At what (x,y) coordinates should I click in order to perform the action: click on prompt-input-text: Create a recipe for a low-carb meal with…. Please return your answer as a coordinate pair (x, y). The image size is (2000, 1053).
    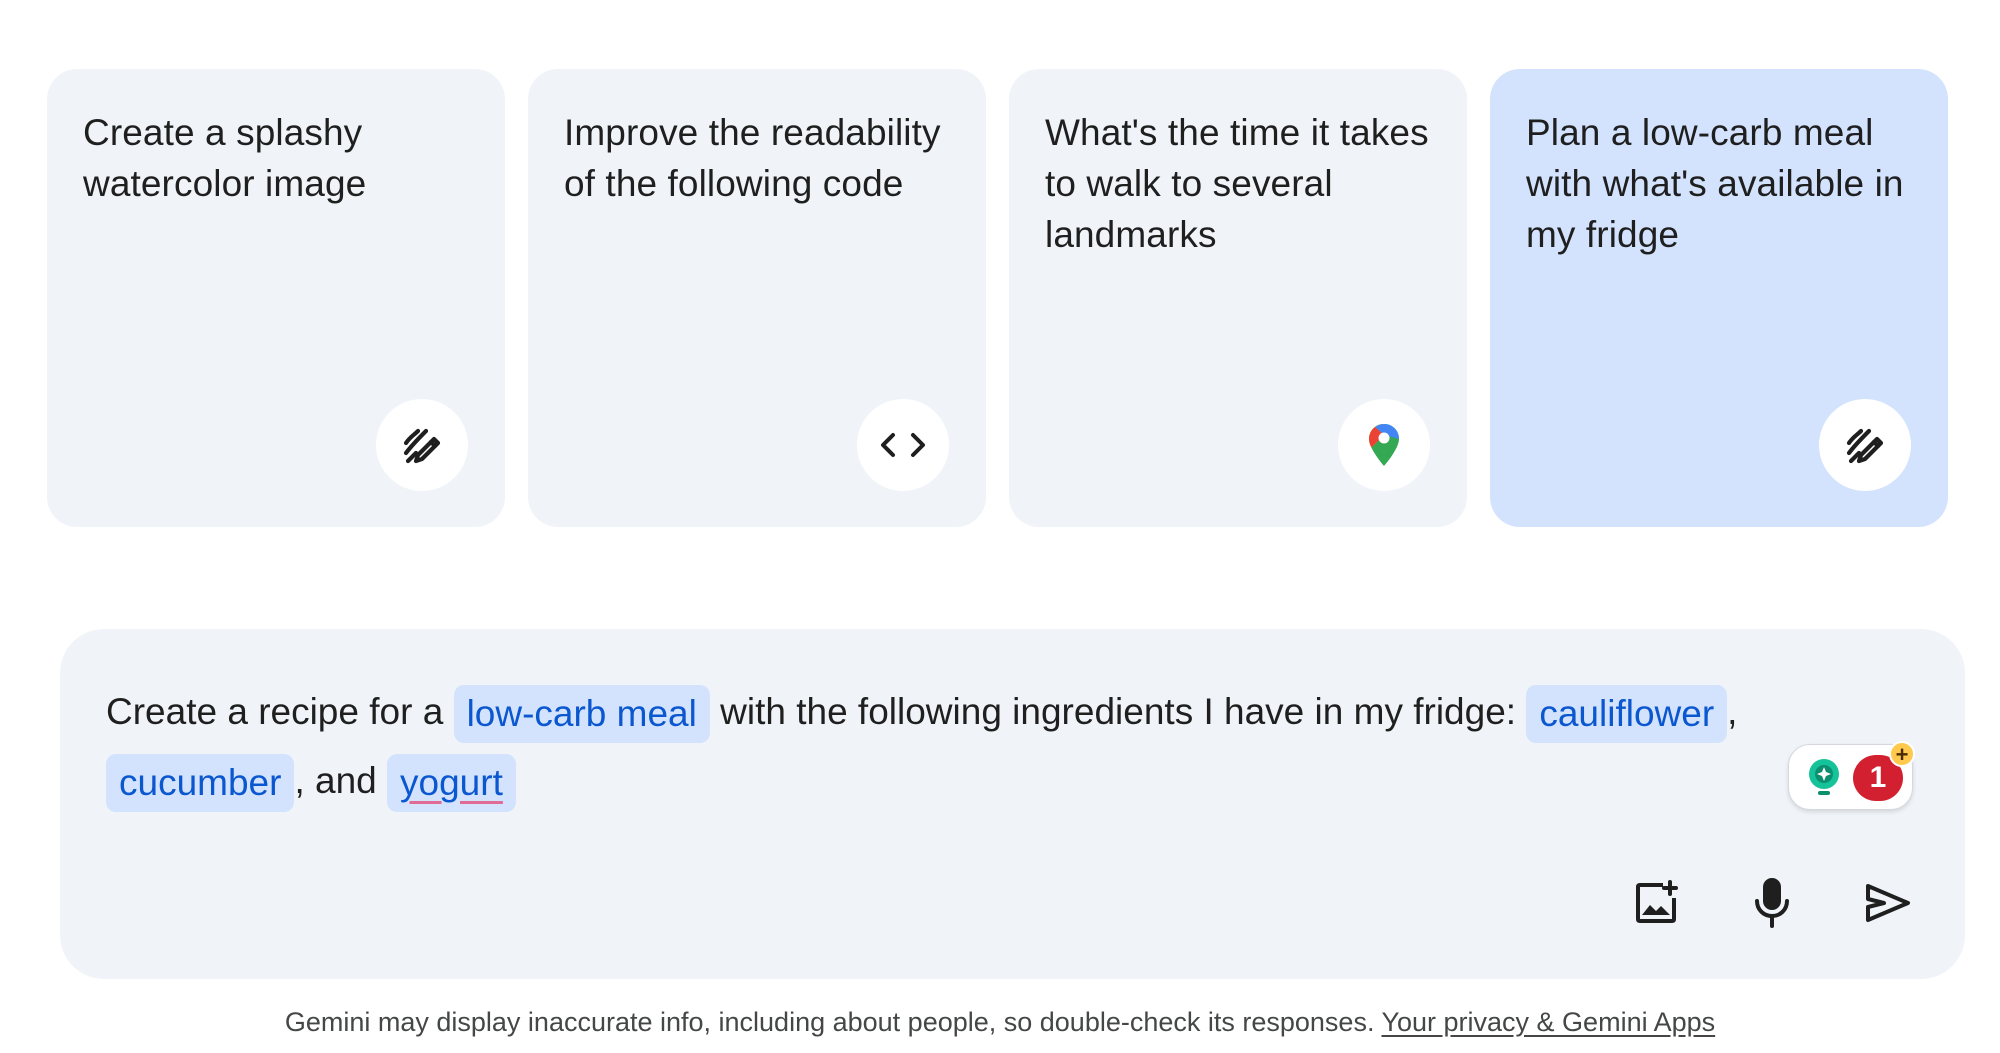
    Looking at the image, I should click on (971, 746).